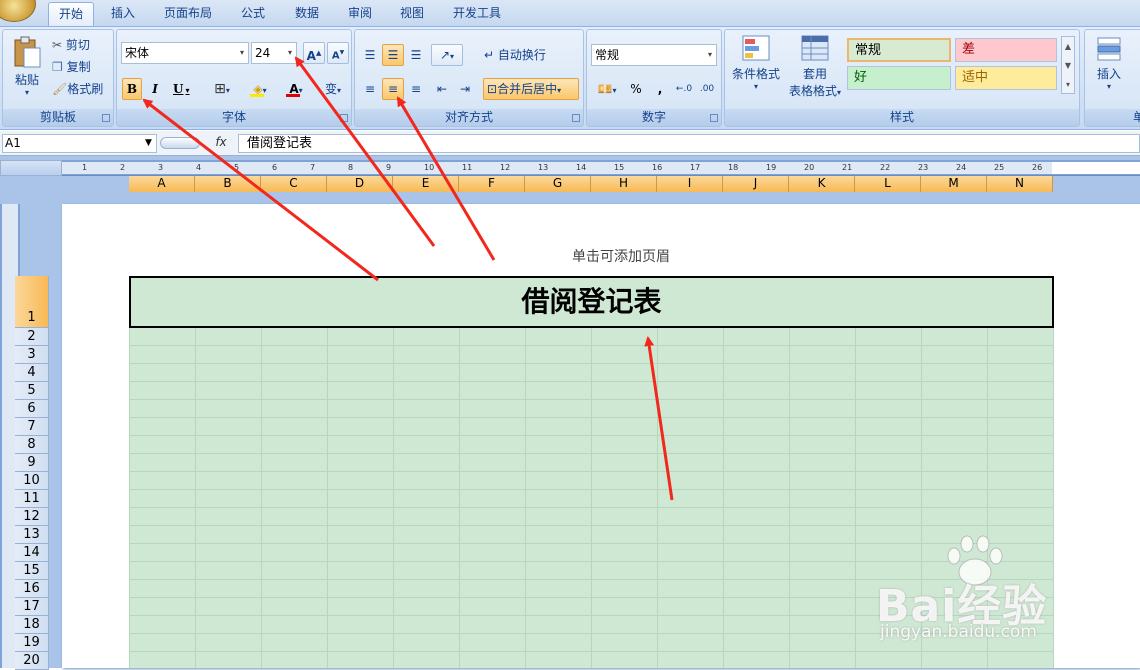 The height and width of the screenshot is (670, 1140). Describe the element at coordinates (296, 89) in the screenshot. I see `font-color-button: A▾` at that location.